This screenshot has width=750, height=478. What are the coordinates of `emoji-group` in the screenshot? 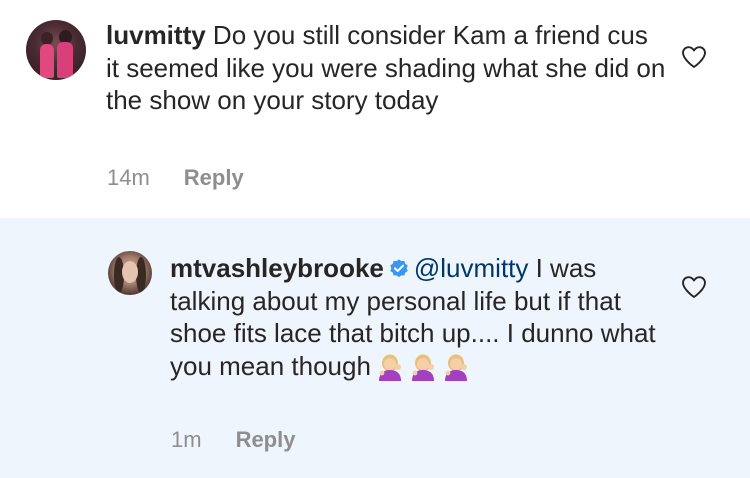 It's located at (420, 371).